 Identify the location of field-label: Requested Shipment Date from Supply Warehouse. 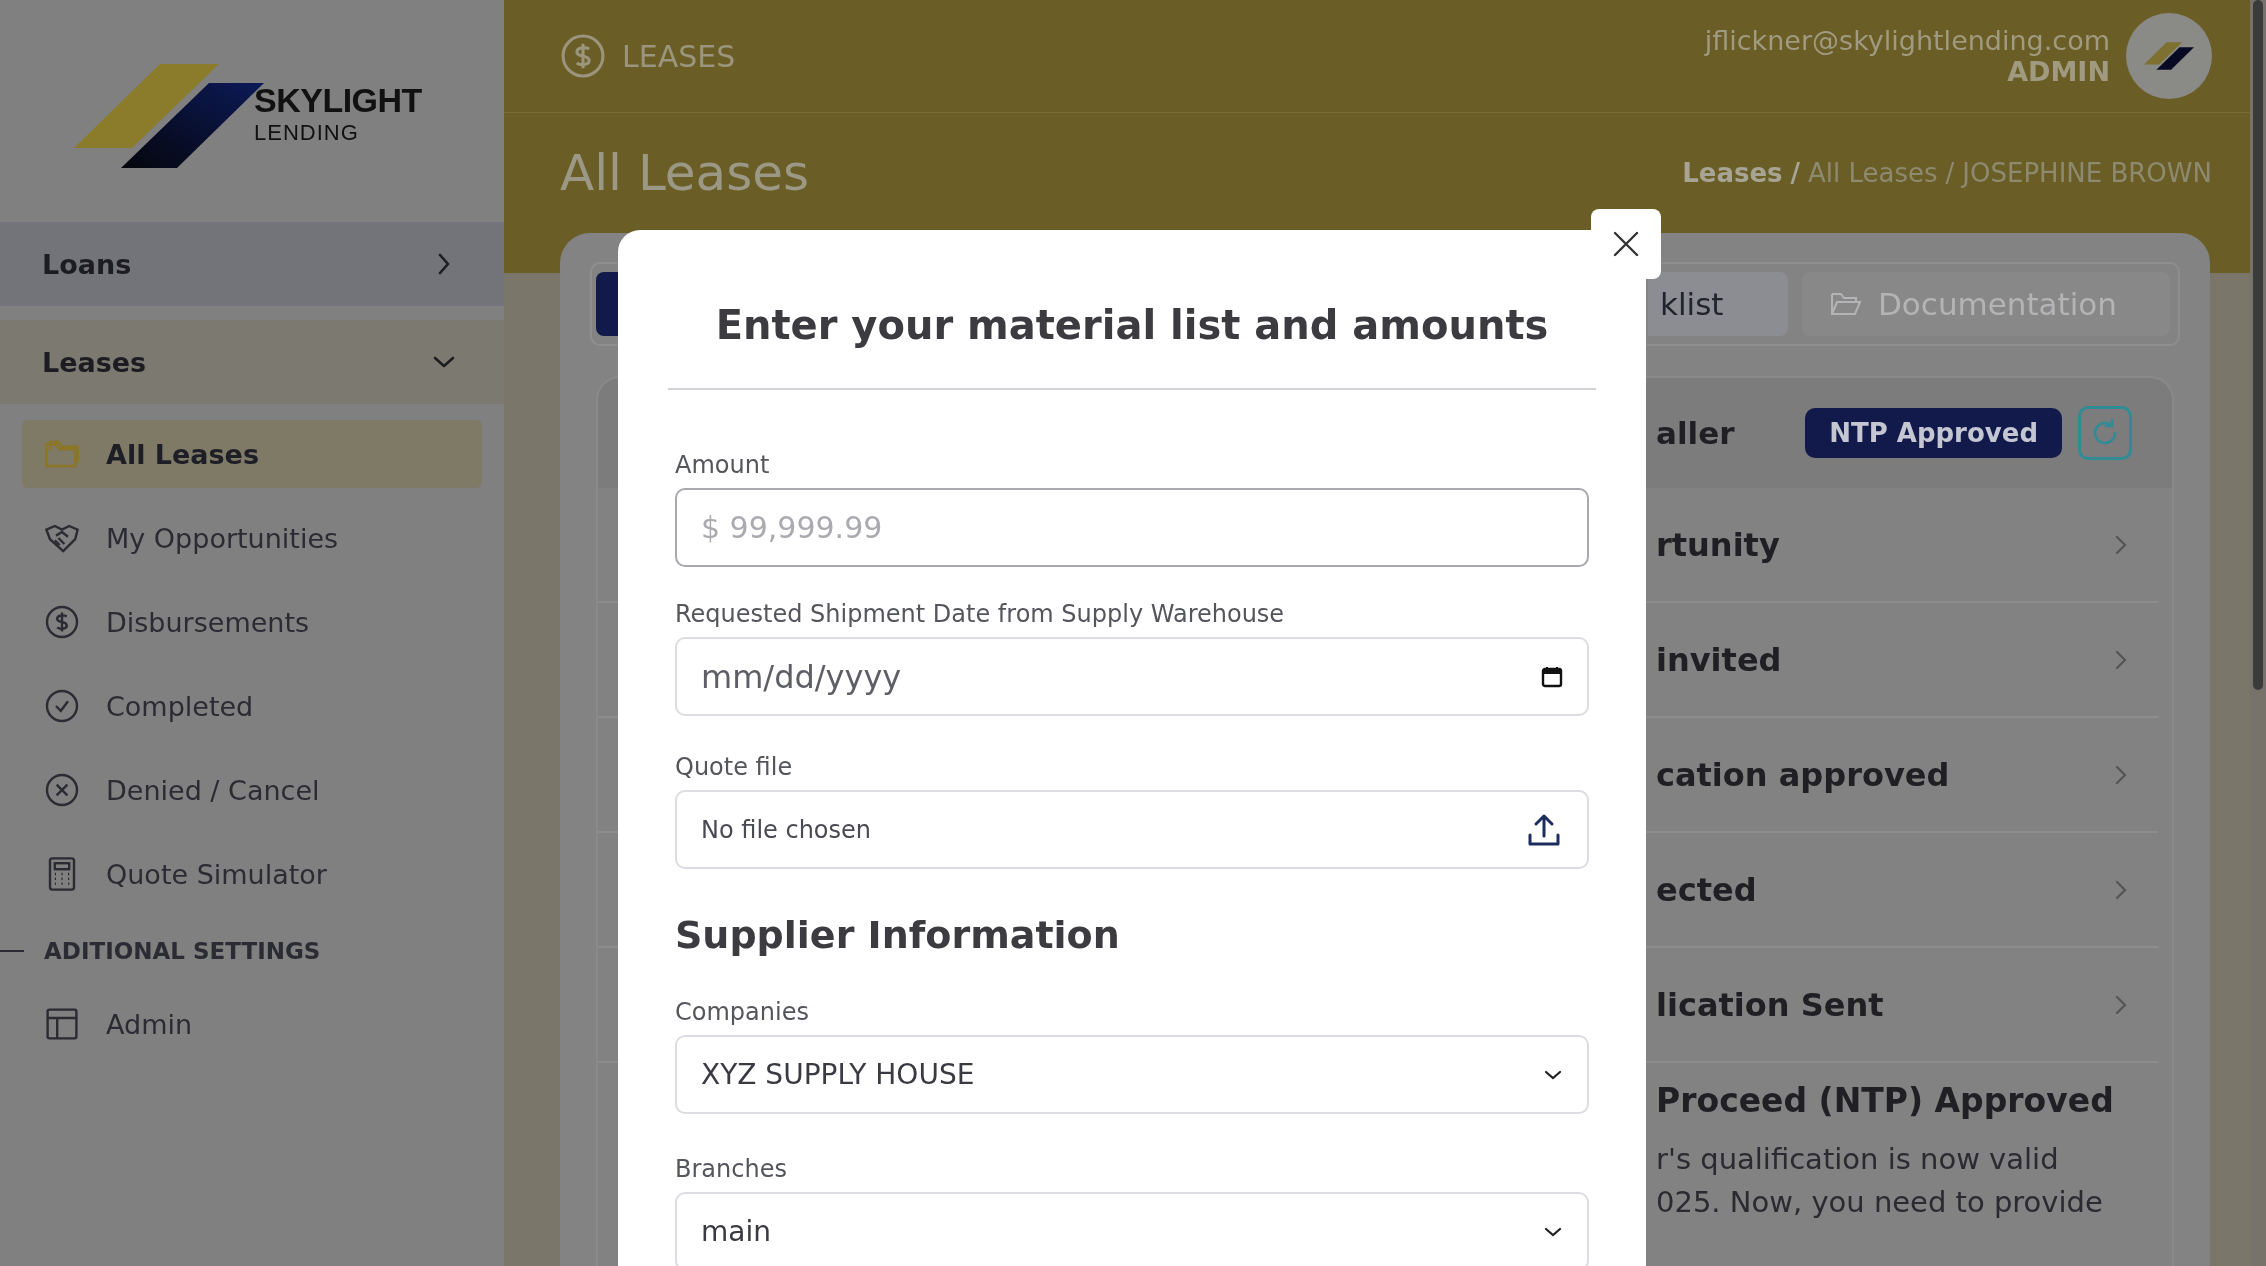
(980, 614).